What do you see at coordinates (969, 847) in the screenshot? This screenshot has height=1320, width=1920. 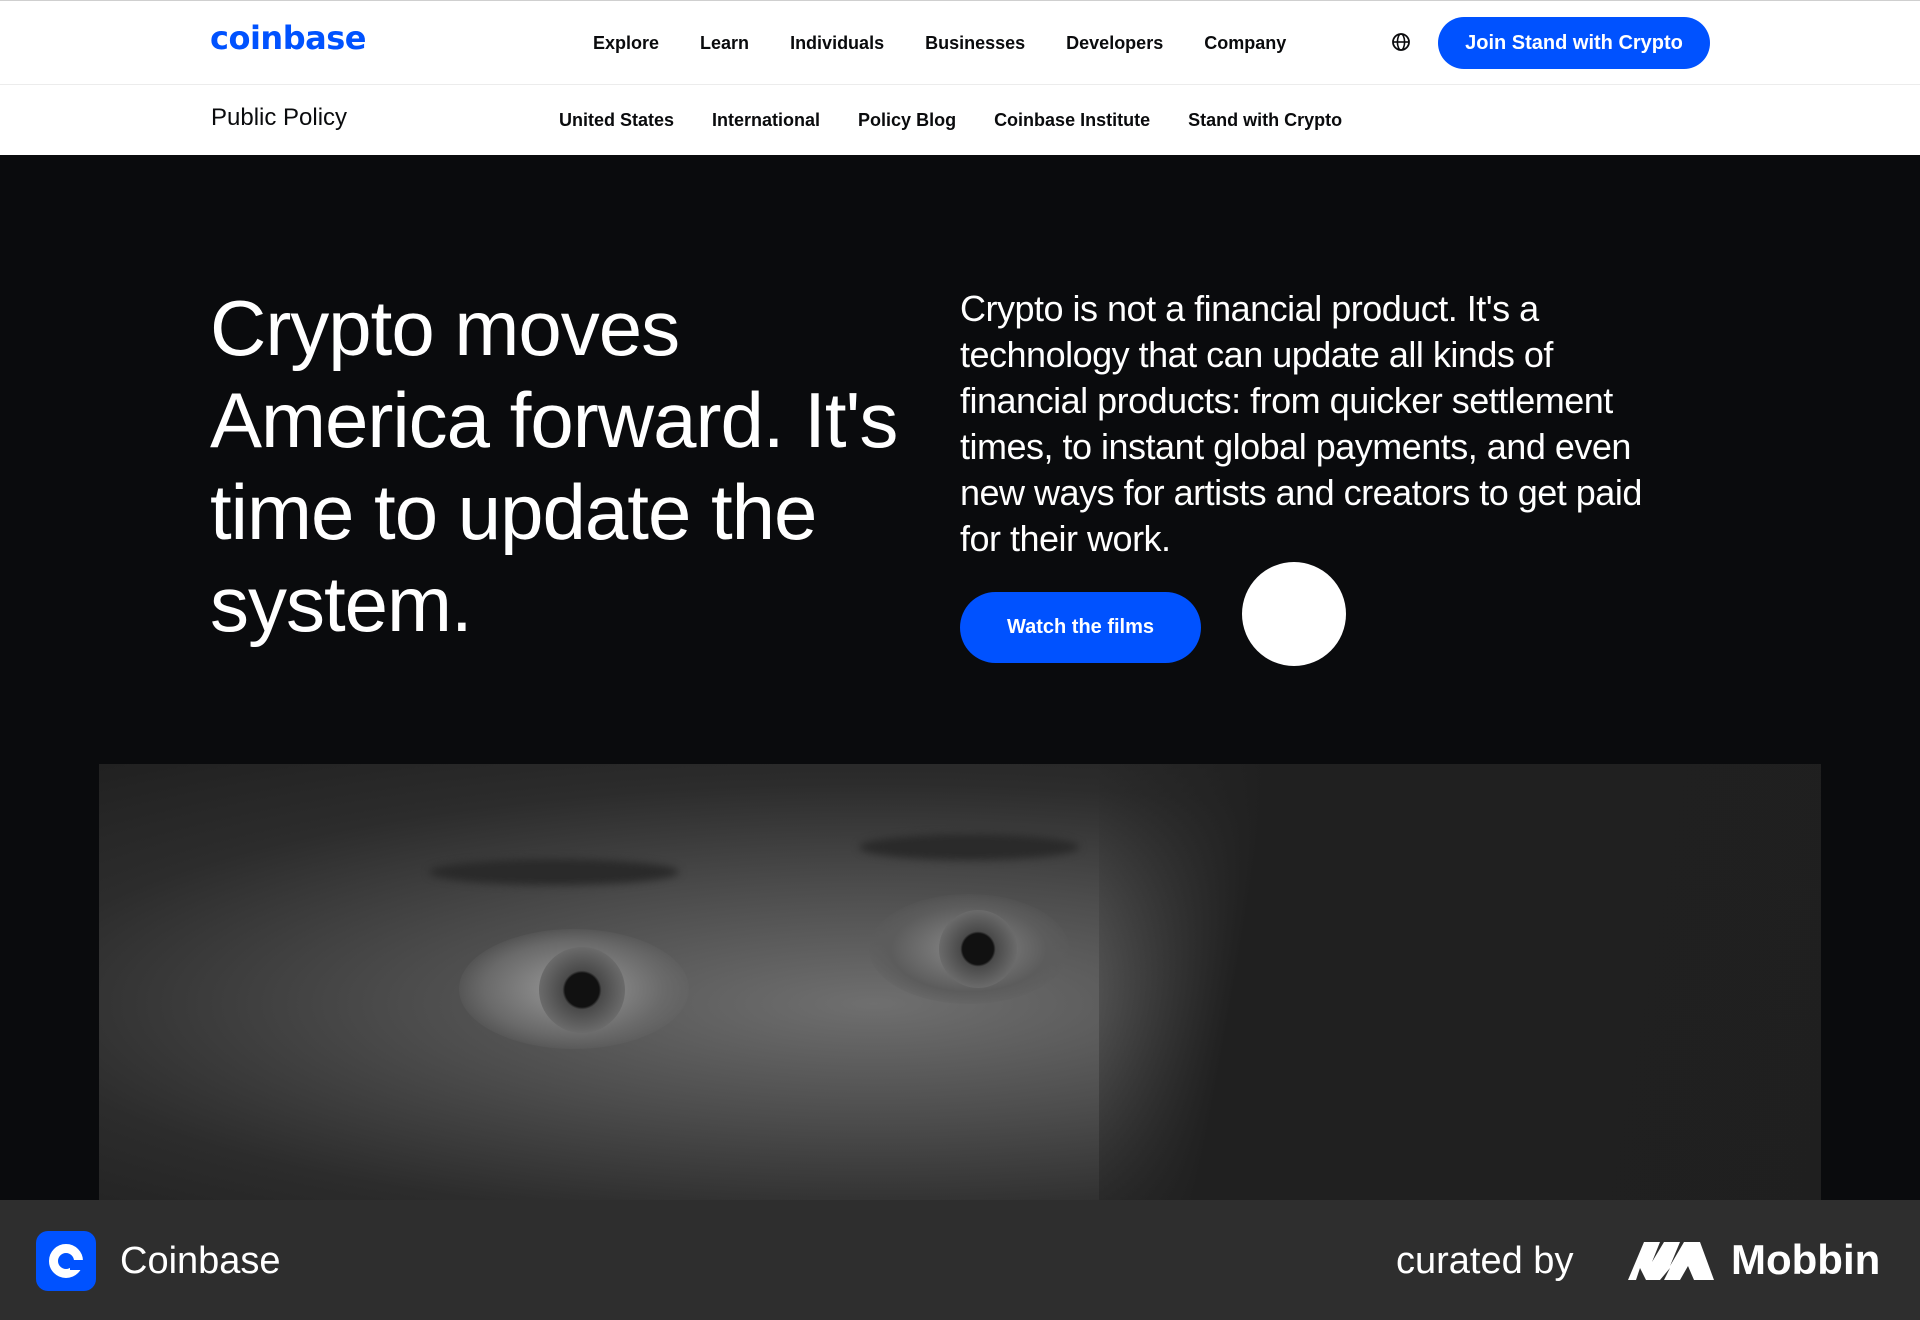 I see `eyebrow-right` at bounding box center [969, 847].